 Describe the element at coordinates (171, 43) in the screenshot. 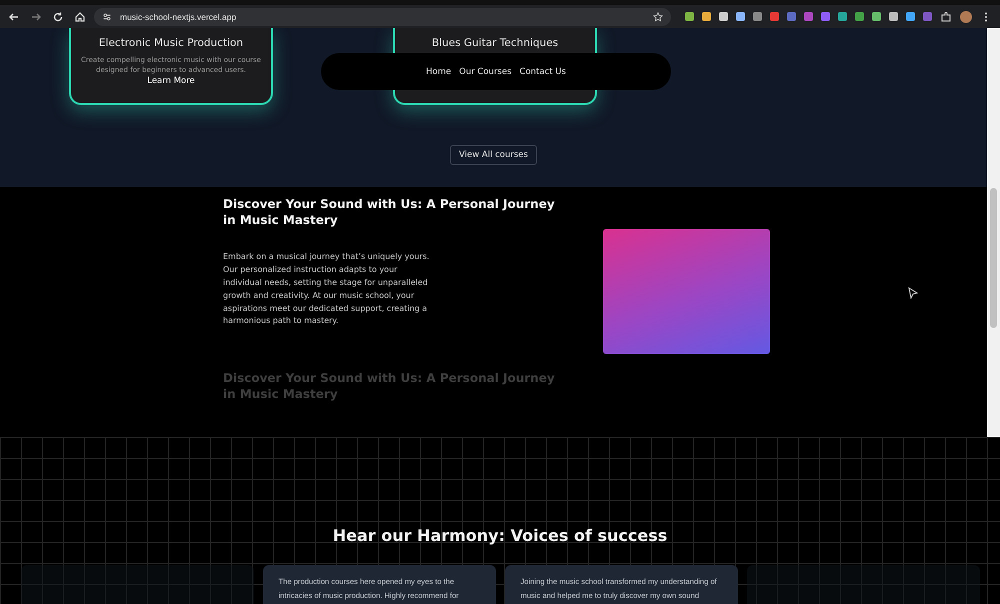

I see `course-title: Electronic Music Production` at that location.